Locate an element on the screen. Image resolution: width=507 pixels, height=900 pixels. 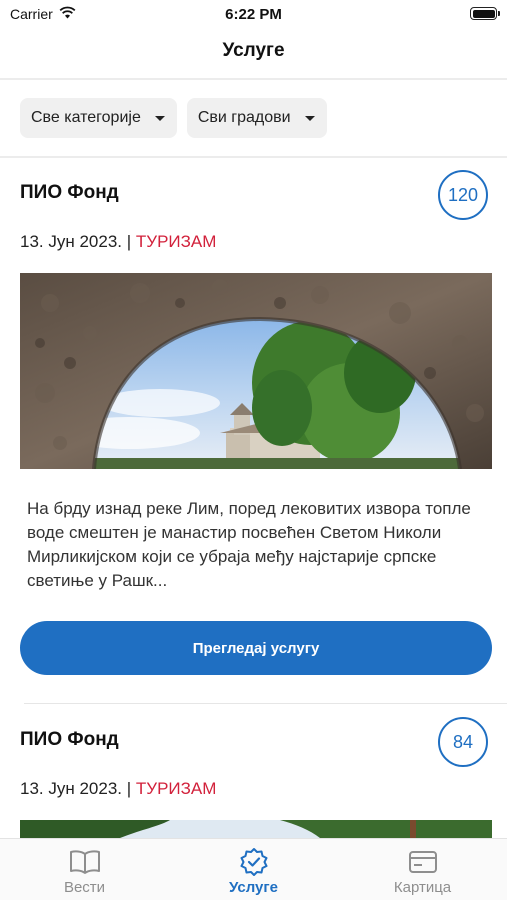
tab-card: Картица is located at coordinates (422, 869).